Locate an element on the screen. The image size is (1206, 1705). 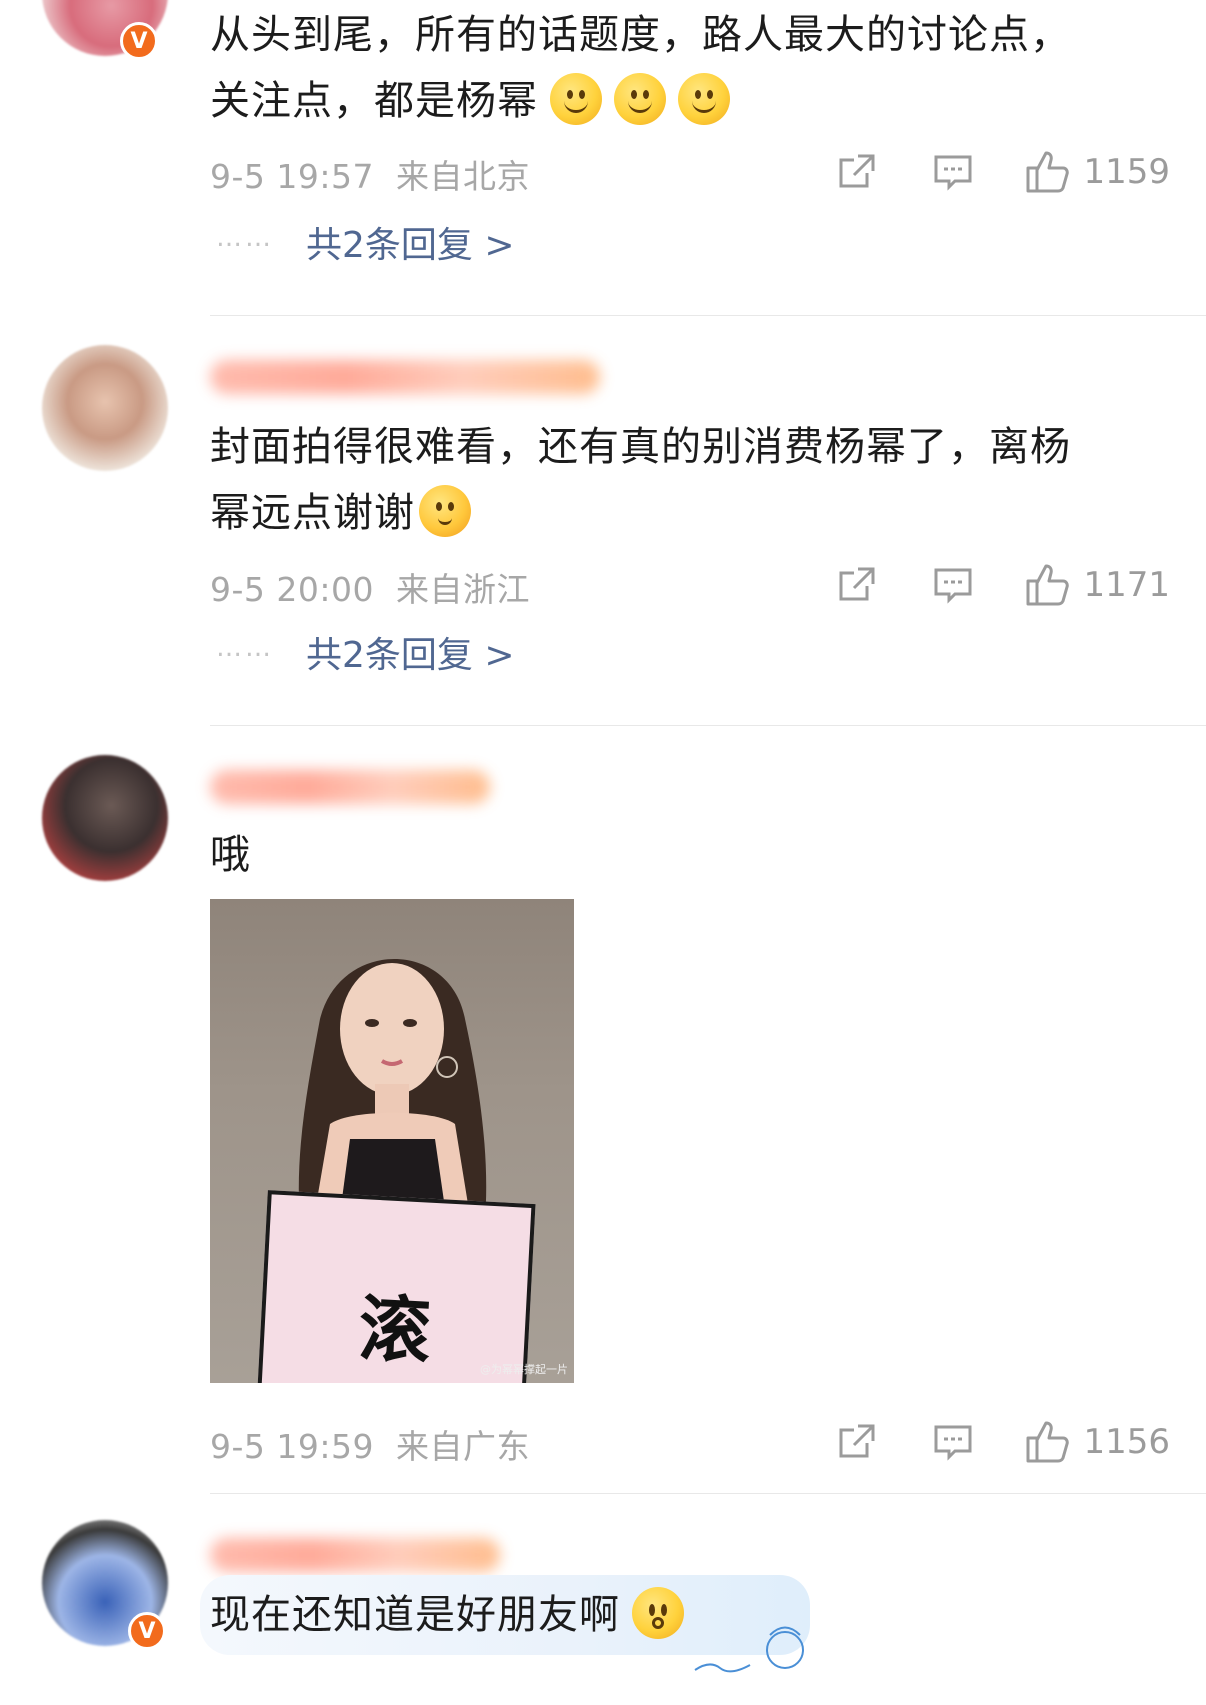
comment-date: 9-5 19:57 is located at coordinates (292, 176).